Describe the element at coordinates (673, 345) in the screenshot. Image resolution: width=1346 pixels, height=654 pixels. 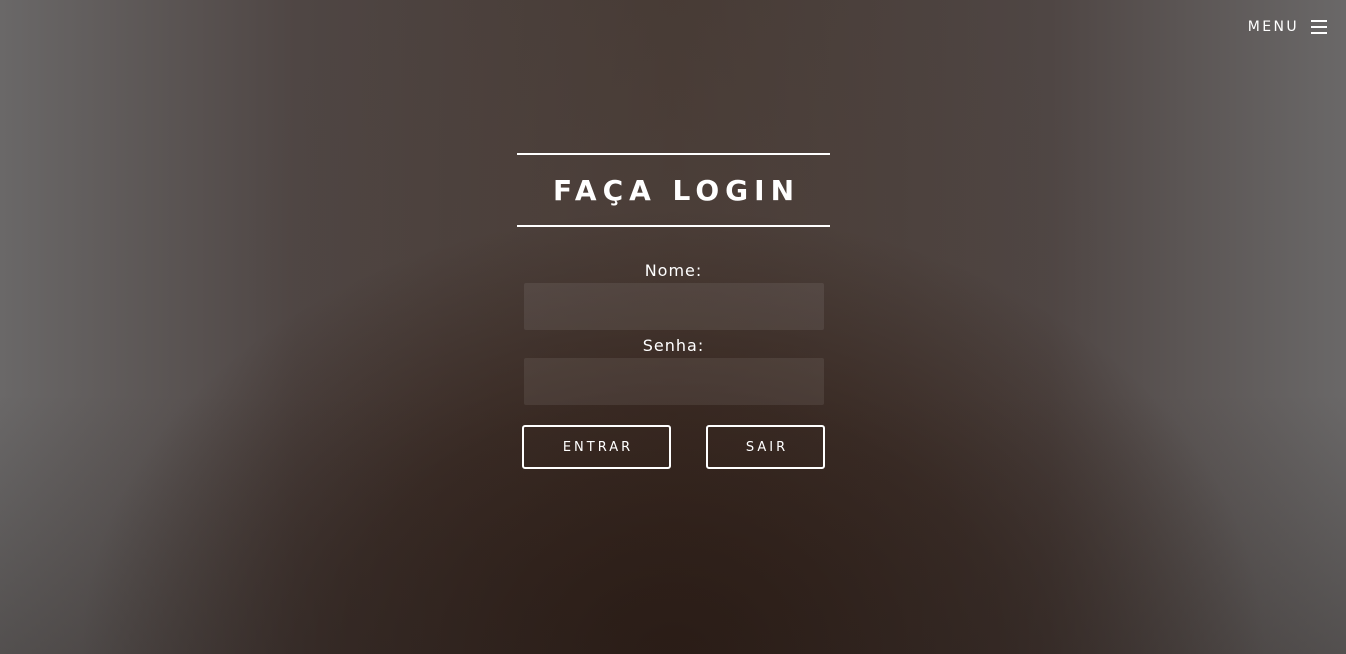
I see `password-label: Senha:` at that location.